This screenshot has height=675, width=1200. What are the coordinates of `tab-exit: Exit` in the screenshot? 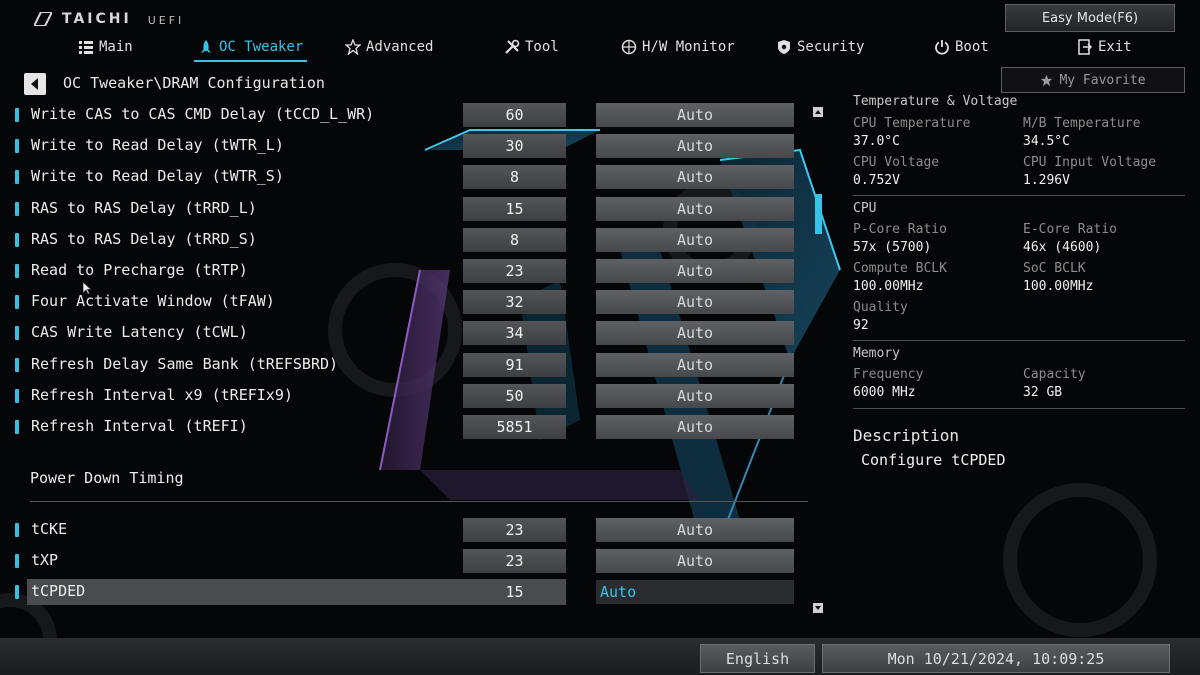 It's located at (1104, 47).